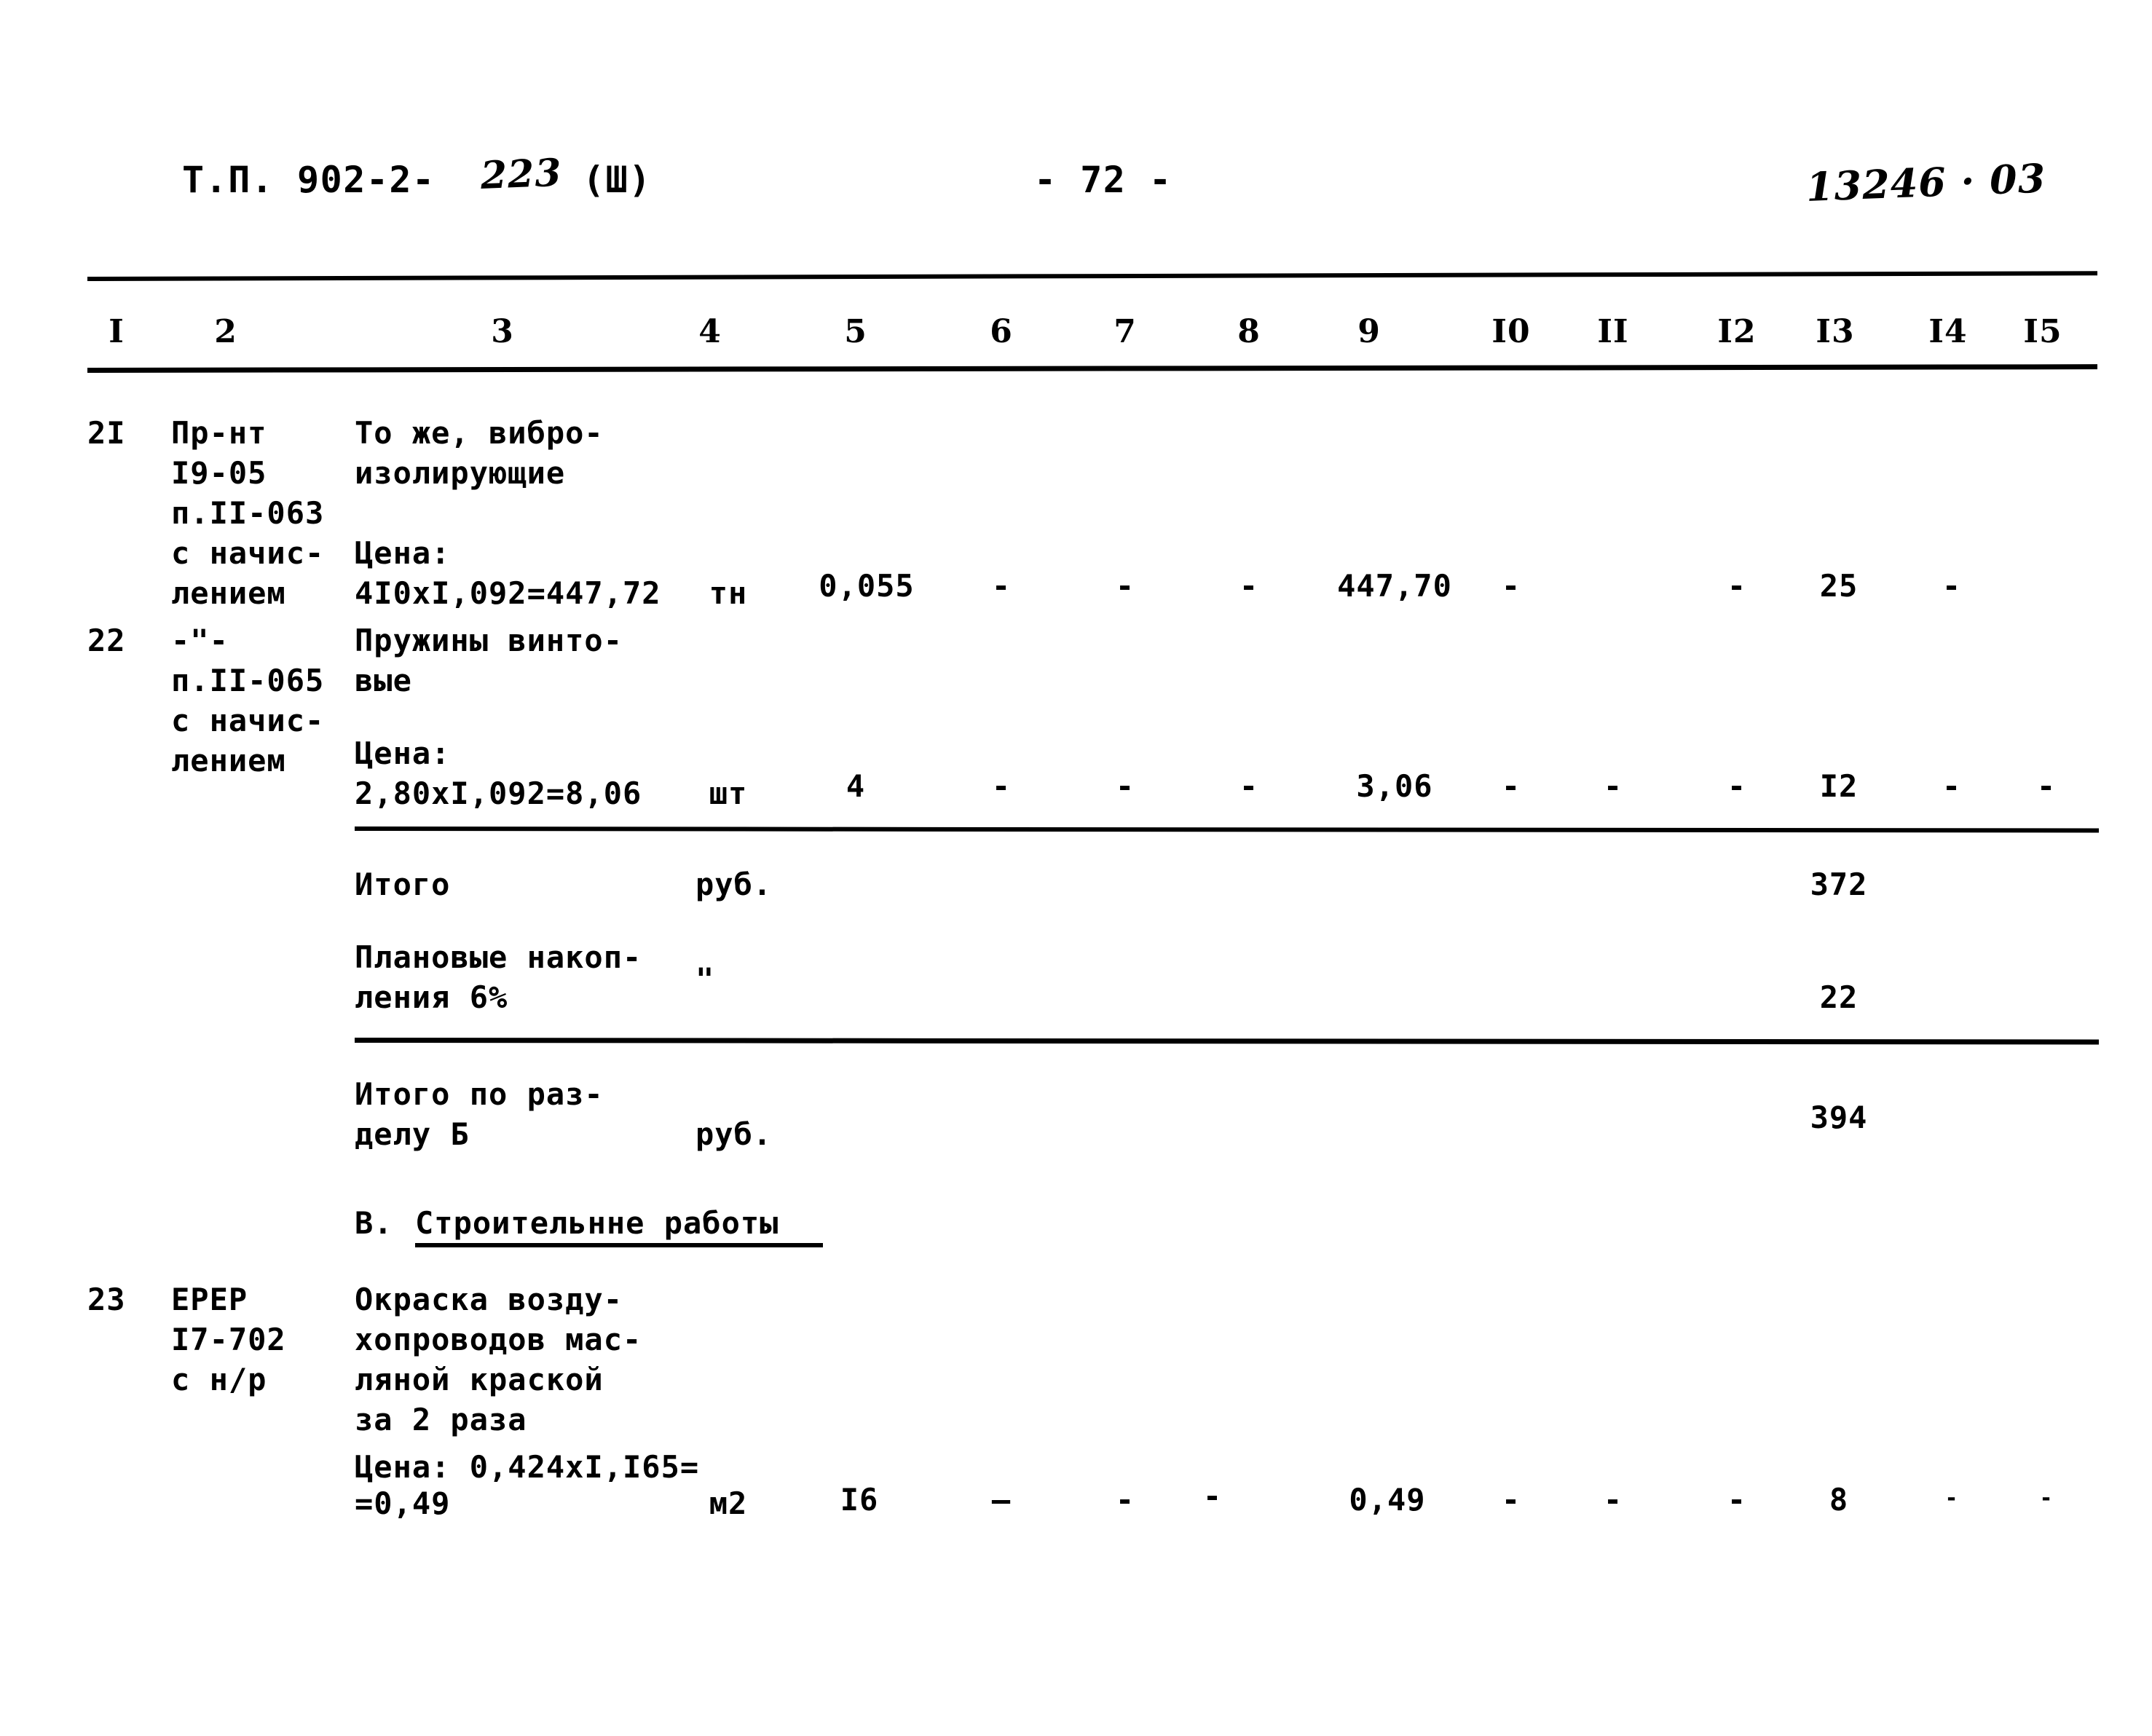  What do you see at coordinates (734, 1134) in the screenshot?
I see `total-section-b-unit: руб.` at bounding box center [734, 1134].